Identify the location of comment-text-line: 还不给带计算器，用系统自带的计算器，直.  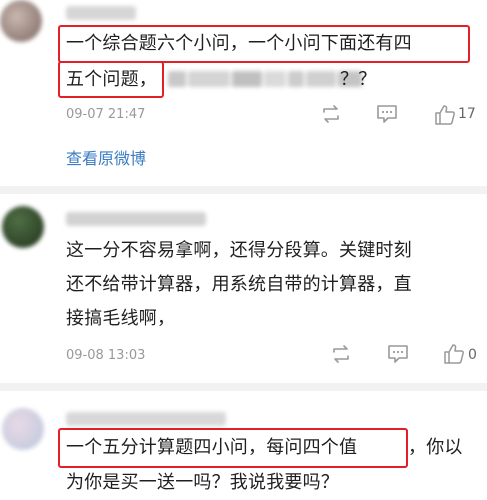
(239, 284).